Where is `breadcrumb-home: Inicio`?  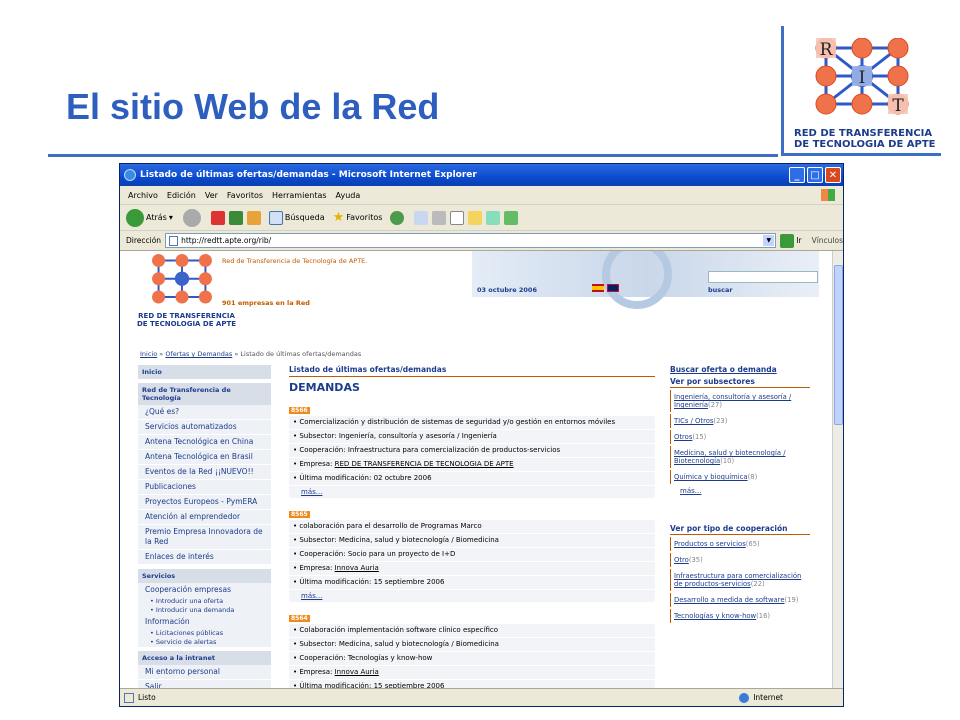
breadcrumb-home: Inicio is located at coordinates (148, 354).